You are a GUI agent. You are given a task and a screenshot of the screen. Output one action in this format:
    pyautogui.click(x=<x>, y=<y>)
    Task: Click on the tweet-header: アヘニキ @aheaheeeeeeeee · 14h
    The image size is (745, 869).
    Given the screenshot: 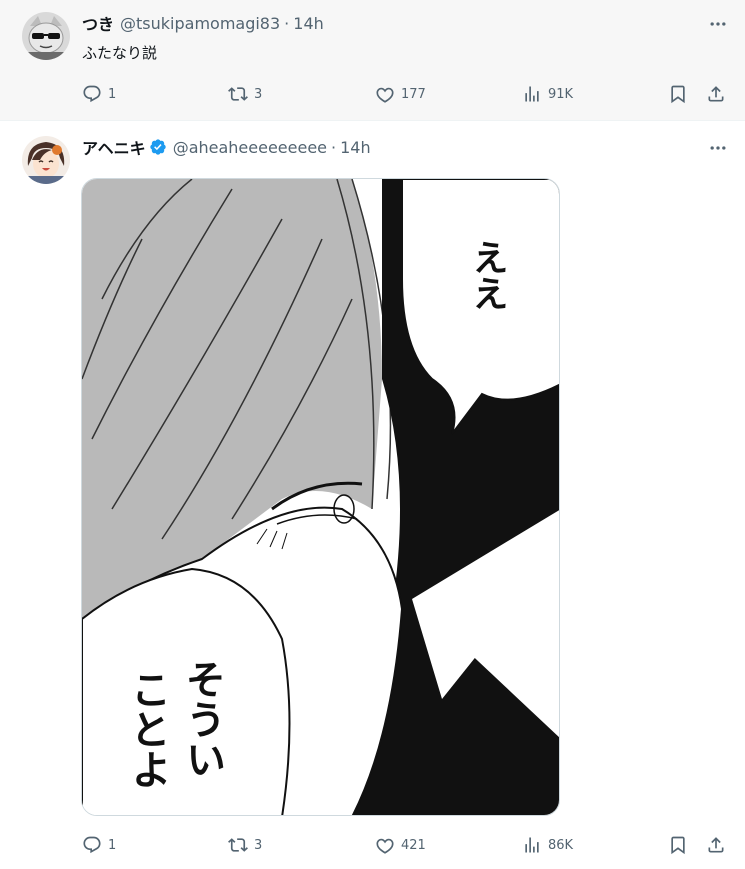 What is the action you would take?
    pyautogui.click(x=226, y=147)
    